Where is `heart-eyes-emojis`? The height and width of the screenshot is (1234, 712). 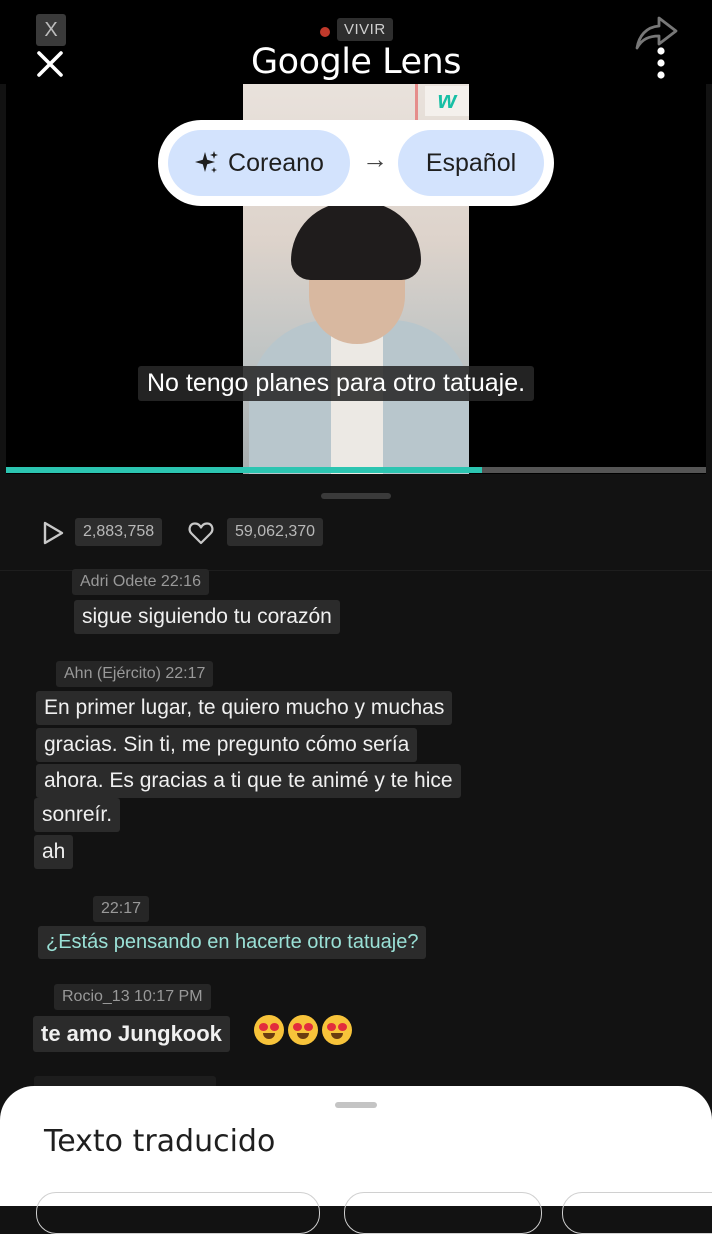 heart-eyes-emojis is located at coordinates (303, 1032).